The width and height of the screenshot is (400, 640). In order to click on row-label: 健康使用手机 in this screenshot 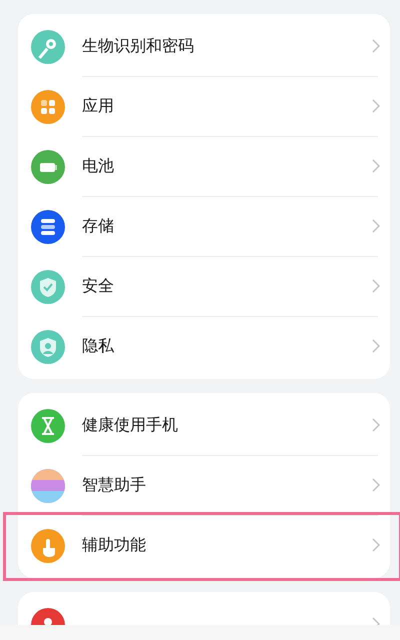, I will do `click(130, 425)`.